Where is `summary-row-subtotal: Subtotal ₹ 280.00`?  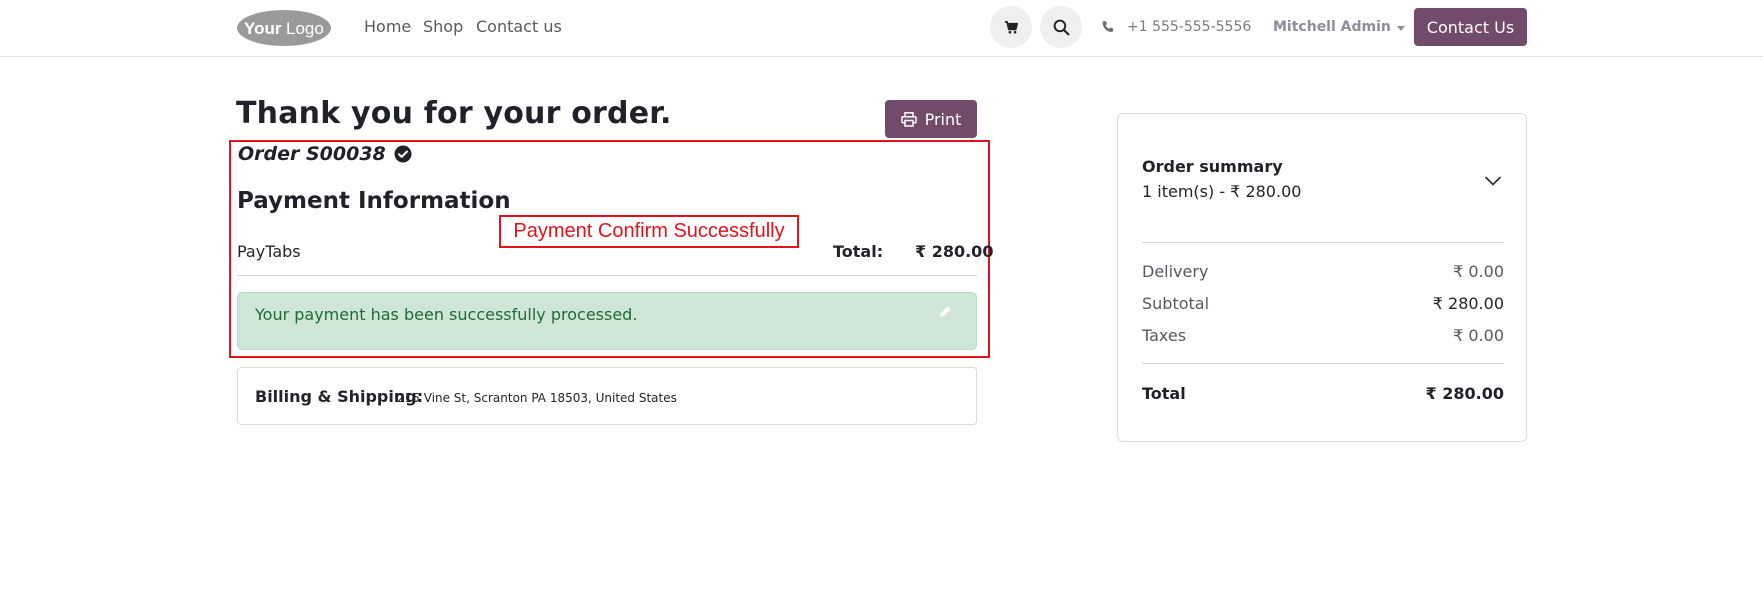
summary-row-subtotal: Subtotal ₹ 280.00 is located at coordinates (1323, 303).